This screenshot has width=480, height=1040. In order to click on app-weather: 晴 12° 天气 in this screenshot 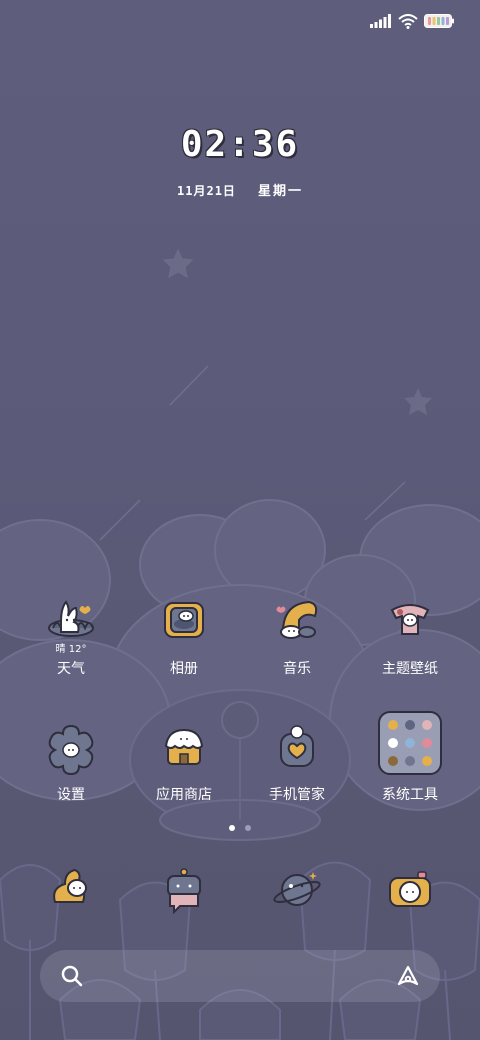, I will do `click(71, 651)`.